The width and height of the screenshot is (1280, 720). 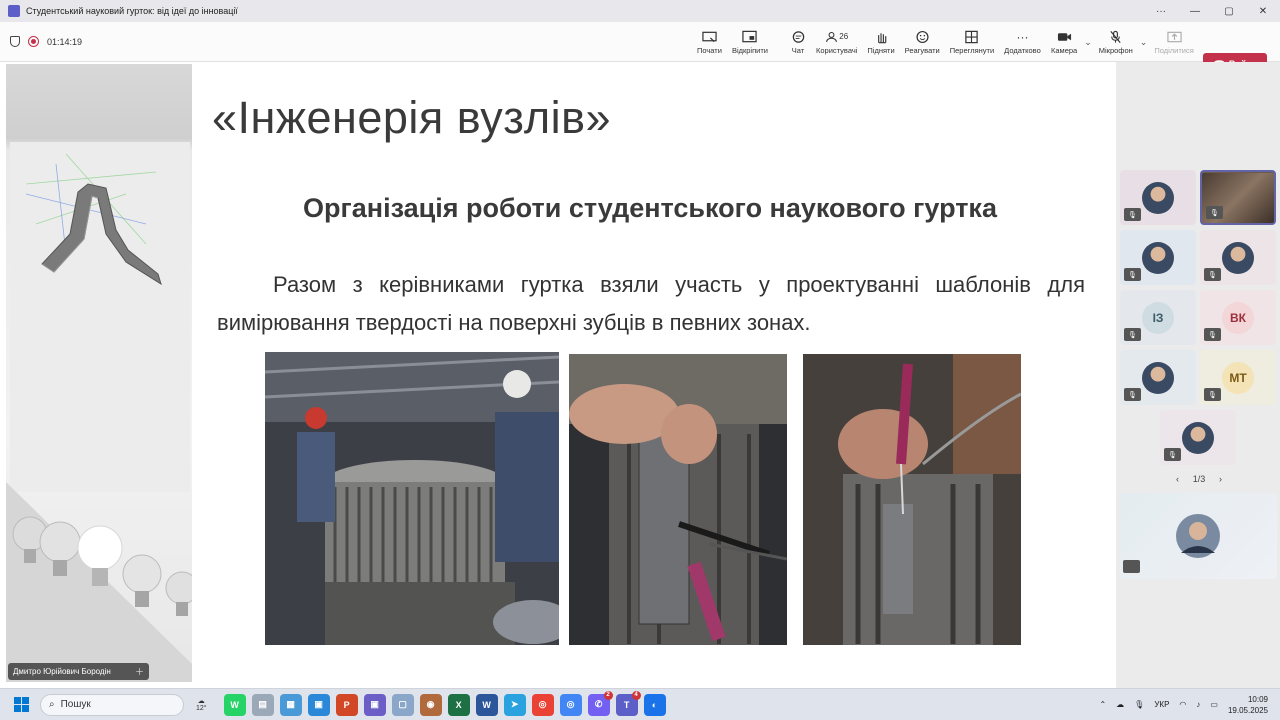 What do you see at coordinates (654, 704) in the screenshot?
I see `browser-icon: ◐` at bounding box center [654, 704].